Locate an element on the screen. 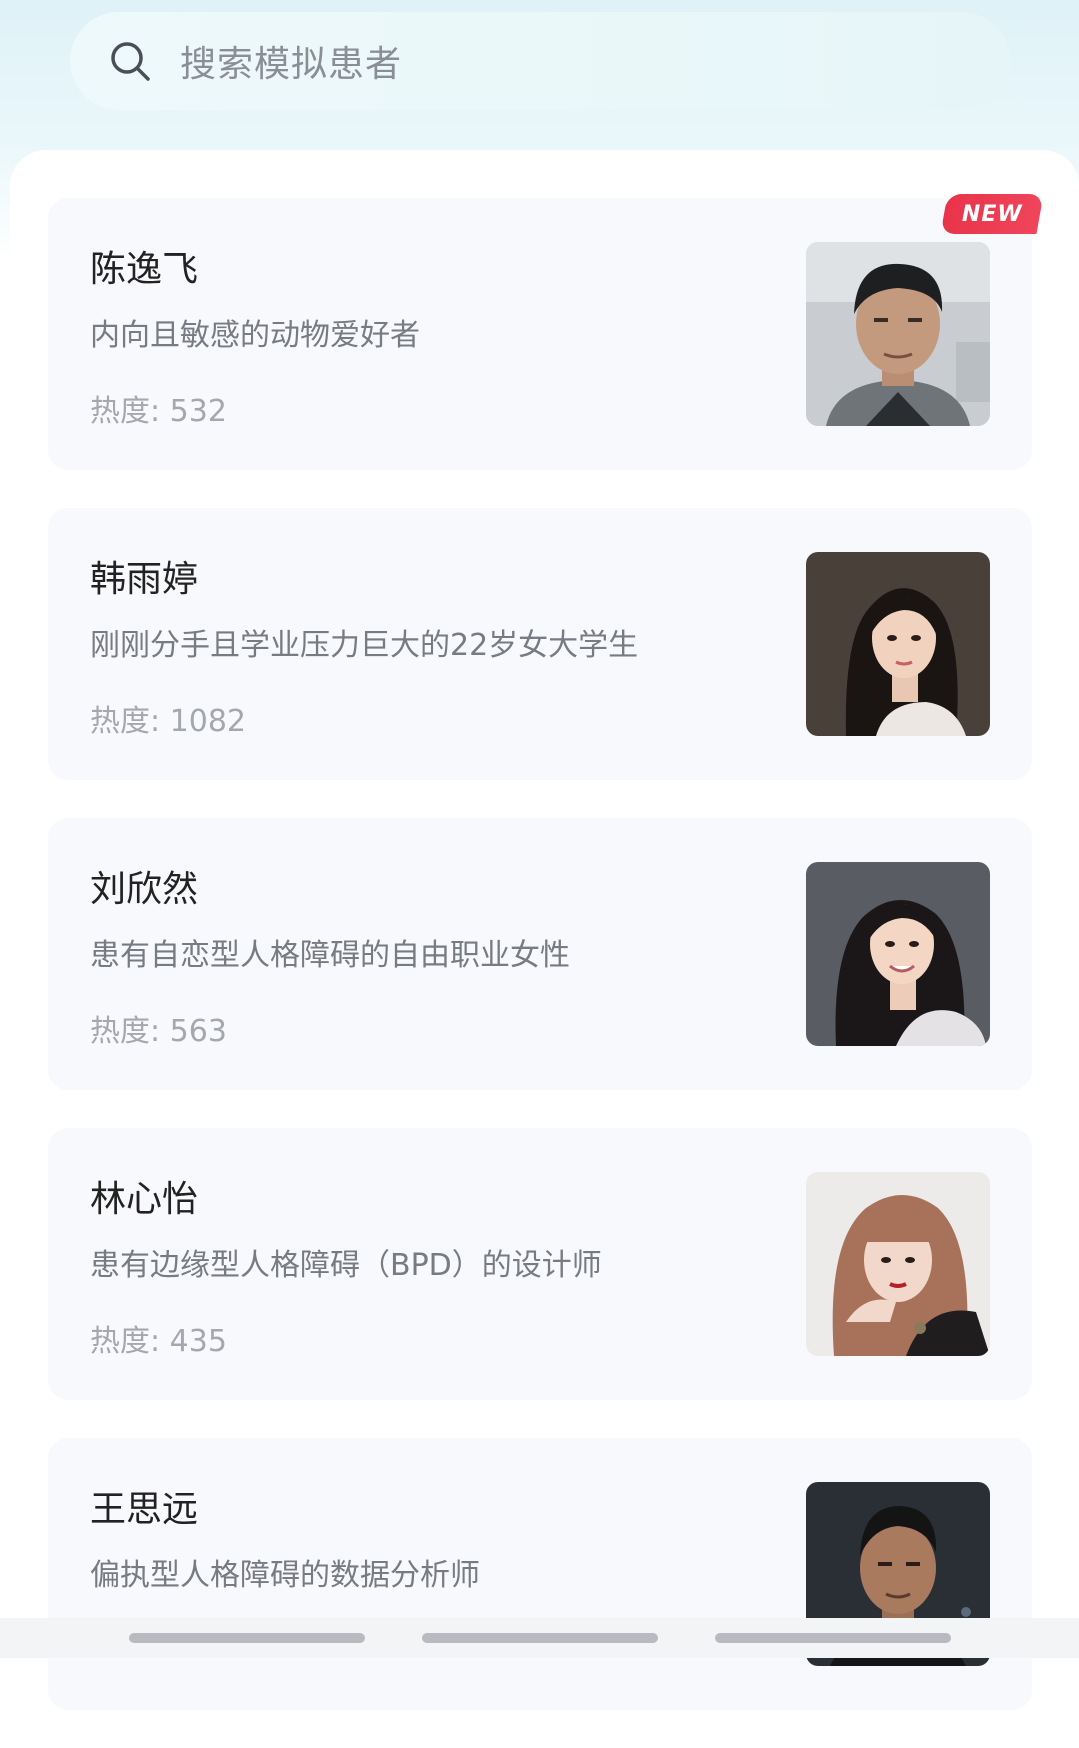 The image size is (1079, 1748). new-badge-label: NEW is located at coordinates (992, 214).